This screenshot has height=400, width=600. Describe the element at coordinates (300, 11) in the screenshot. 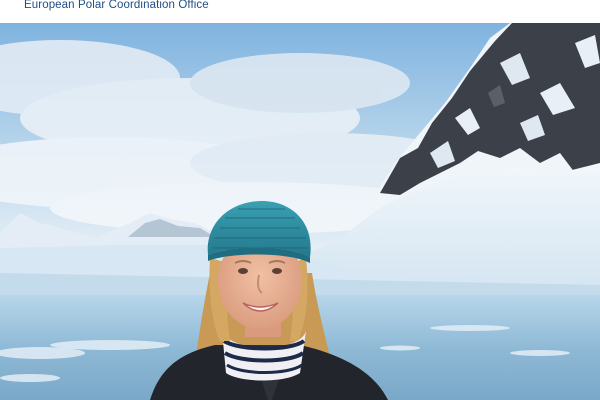

I see `header-bar: European Polar Coordination Office` at that location.